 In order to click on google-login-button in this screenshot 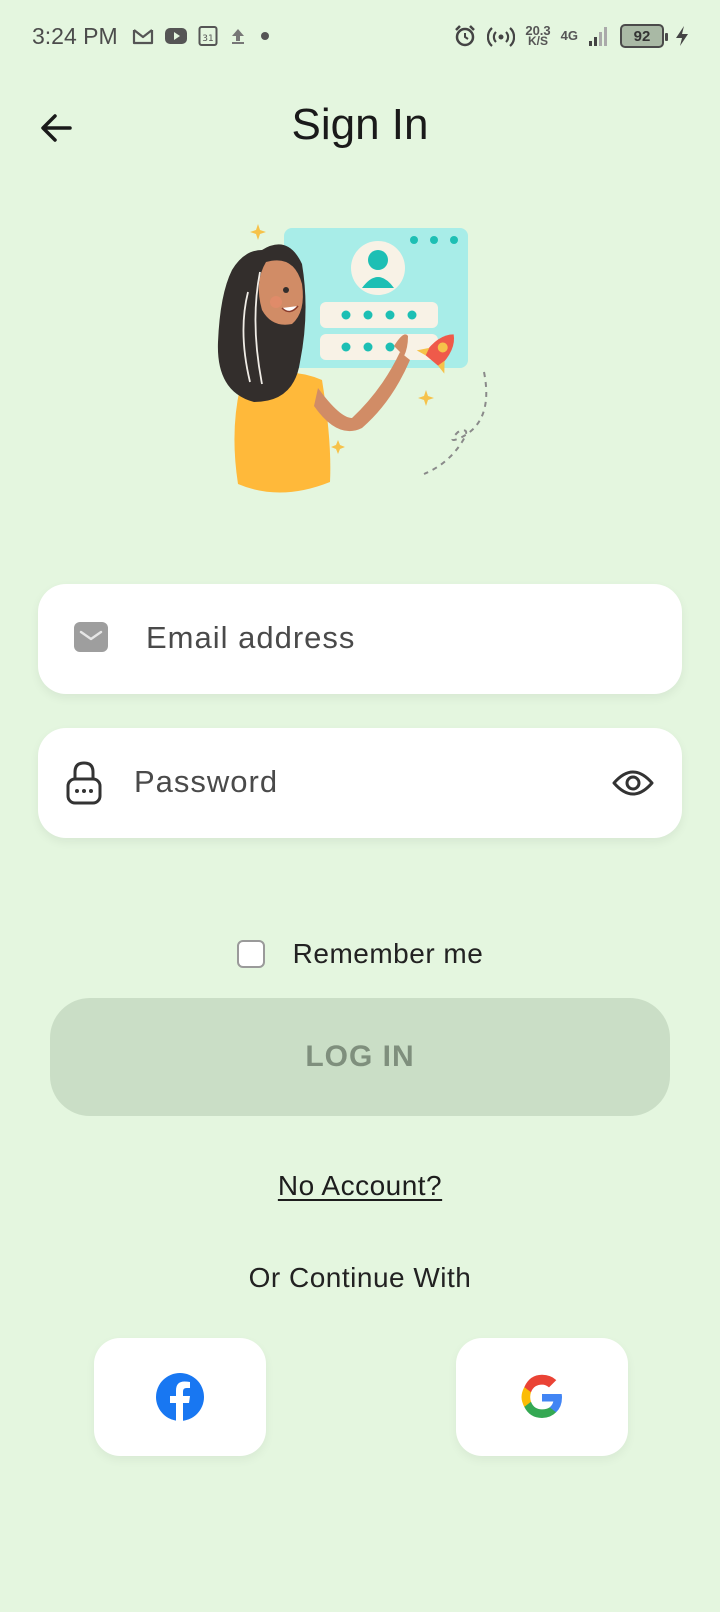, I will do `click(542, 1397)`.